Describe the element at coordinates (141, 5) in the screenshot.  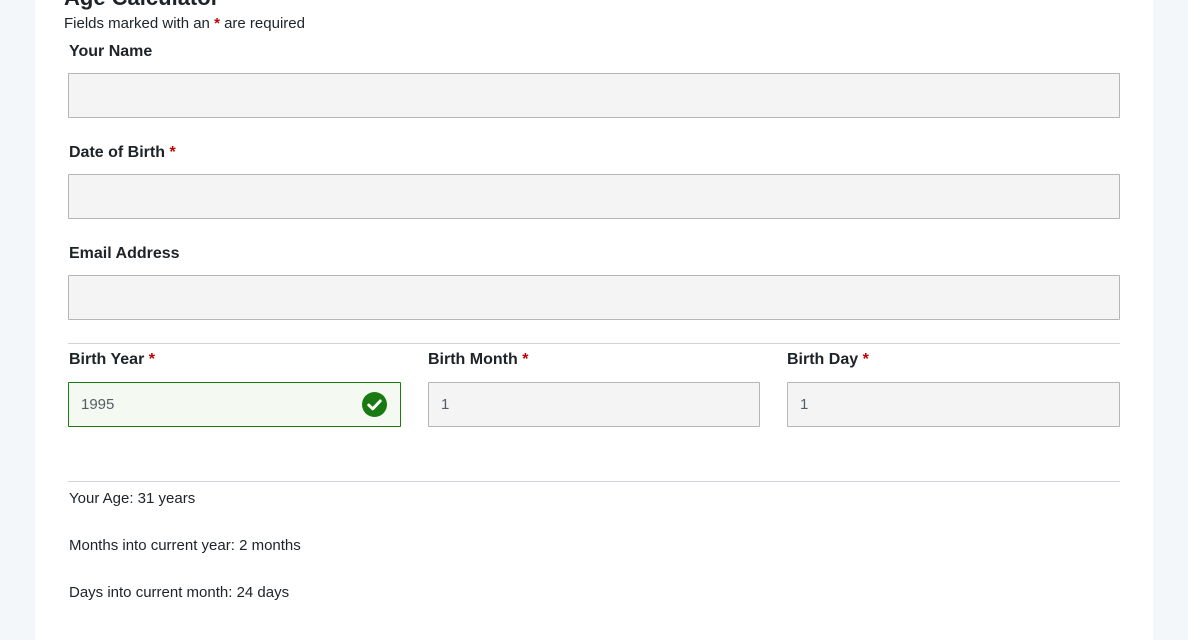
I see `page-title: Age Calculator` at that location.